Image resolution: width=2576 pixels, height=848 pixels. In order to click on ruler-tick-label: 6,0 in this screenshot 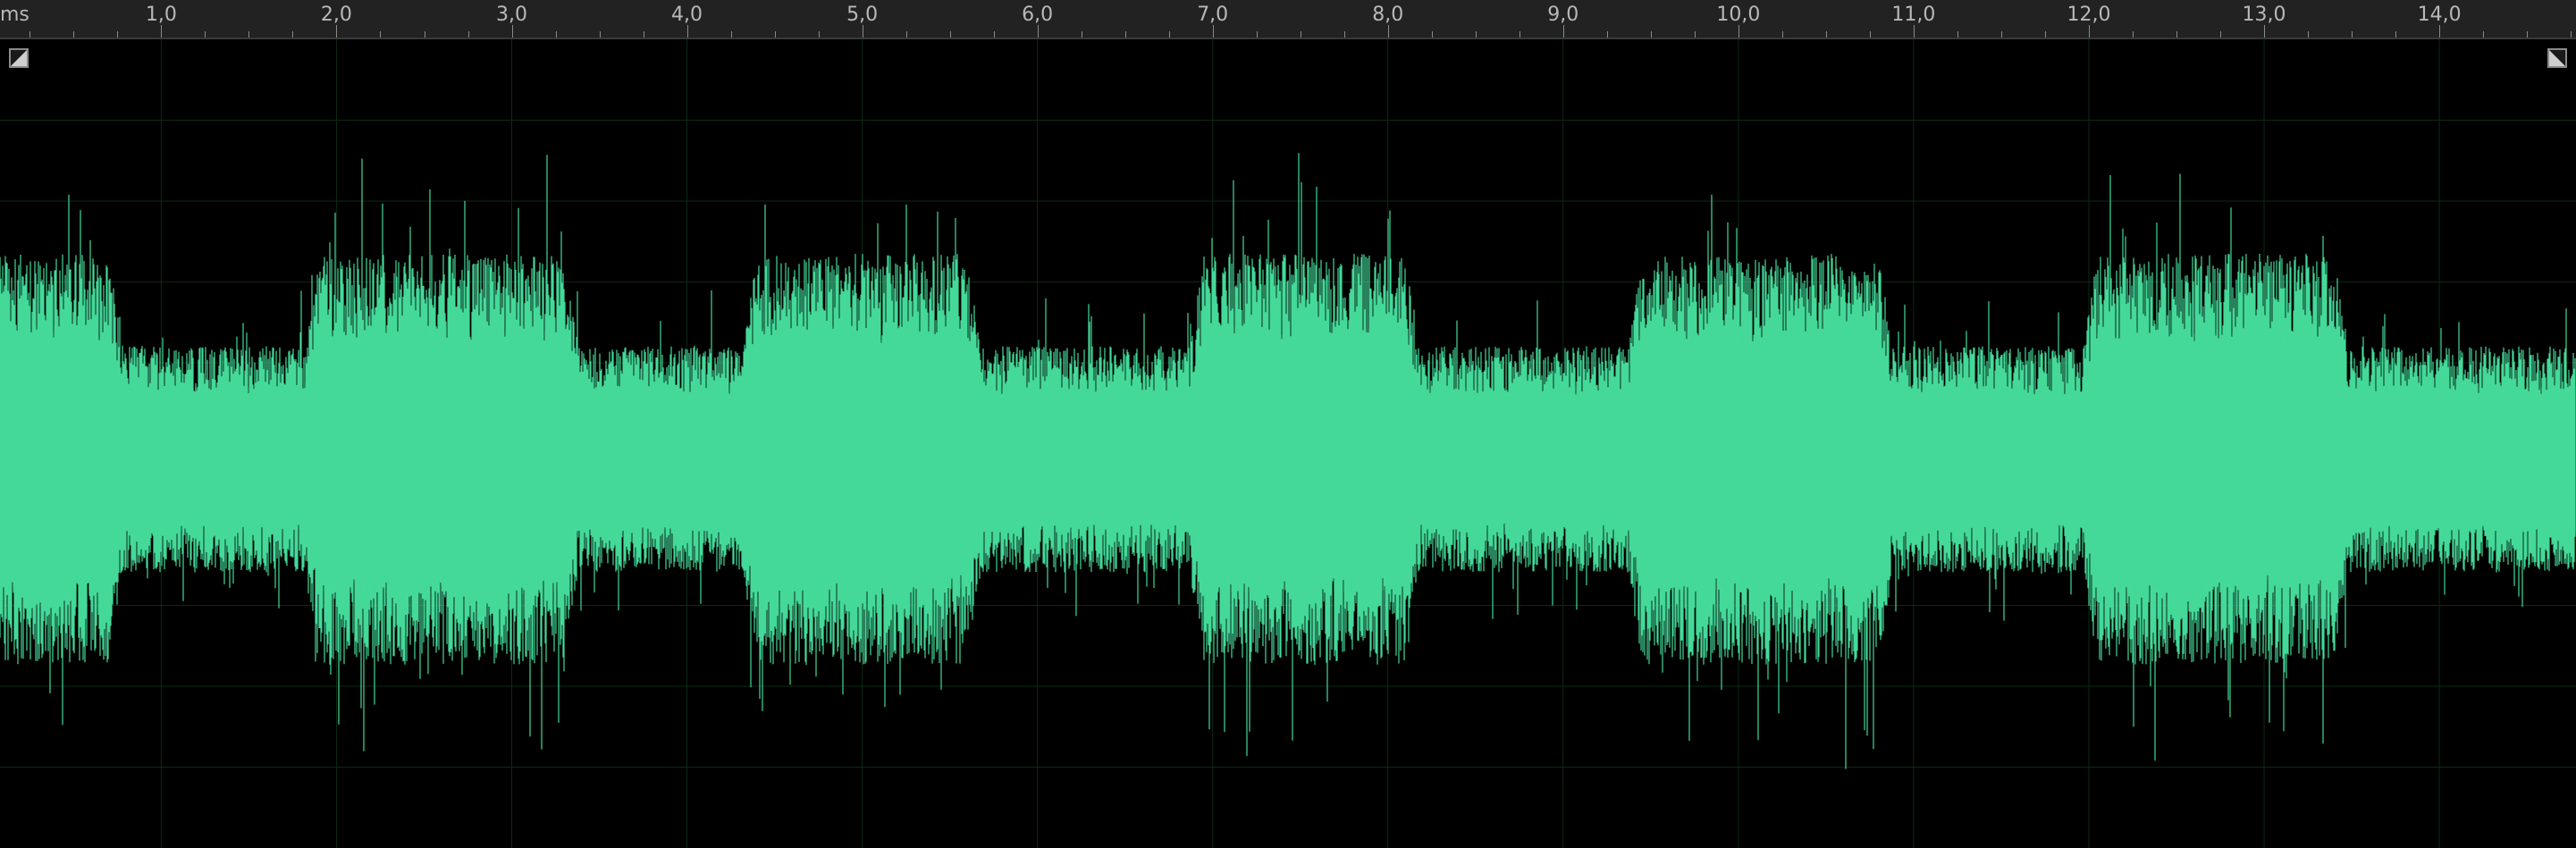, I will do `click(1038, 15)`.